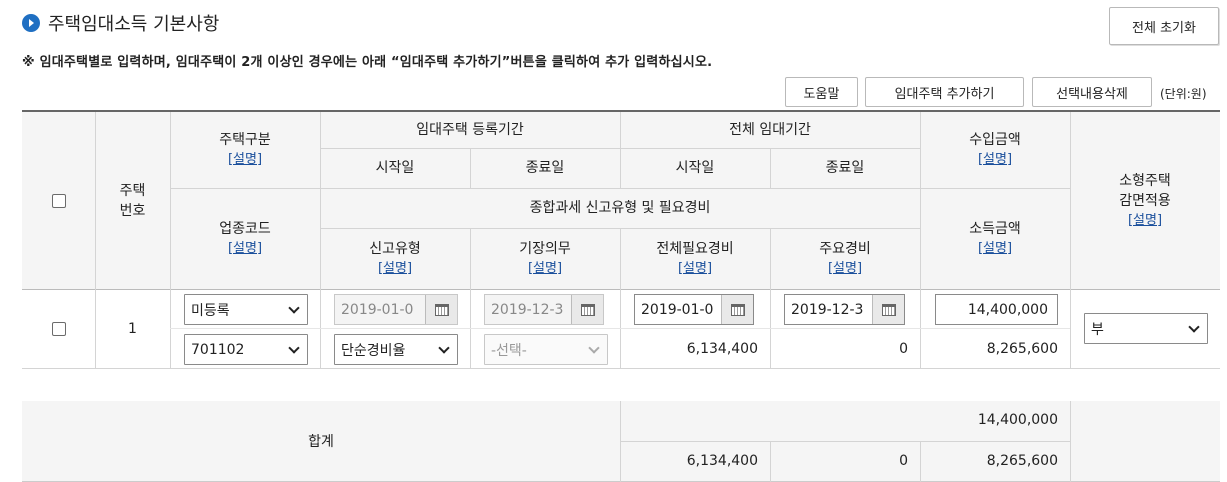  I want to click on summary-income: 14,400,000, so click(1017, 420).